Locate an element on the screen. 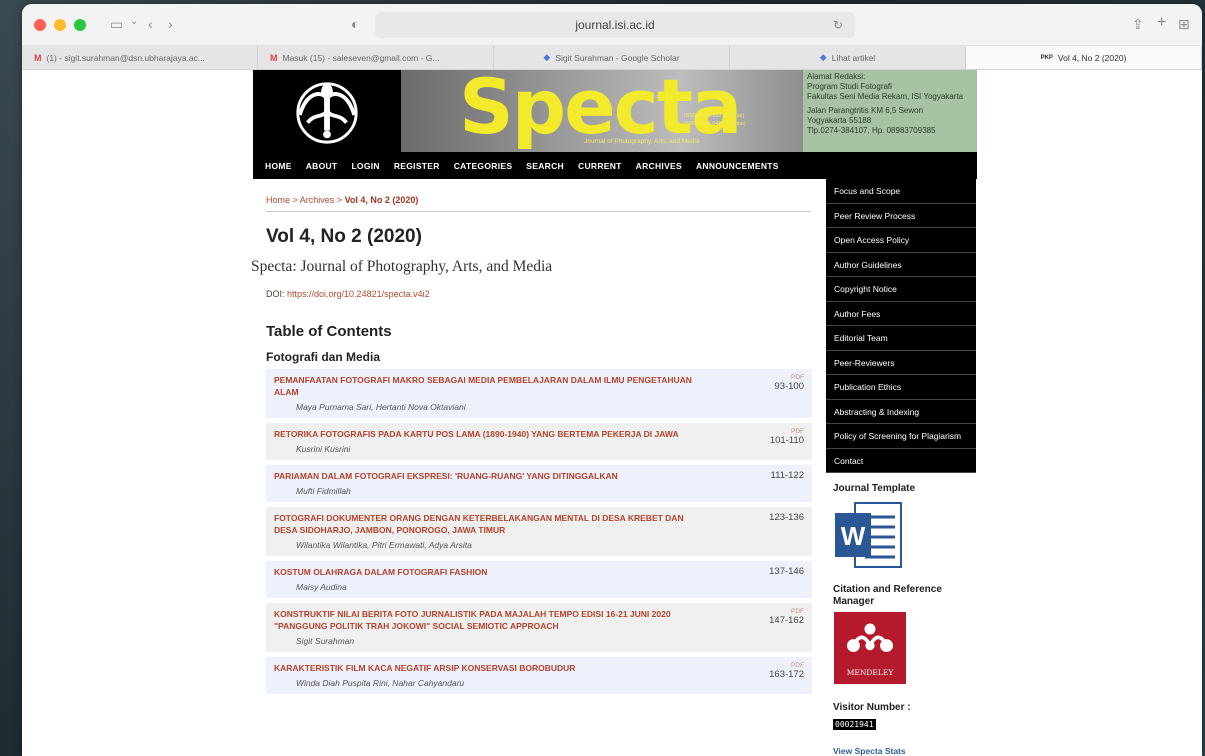  sidebar-toggle-icon: ▭ is located at coordinates (116, 24).